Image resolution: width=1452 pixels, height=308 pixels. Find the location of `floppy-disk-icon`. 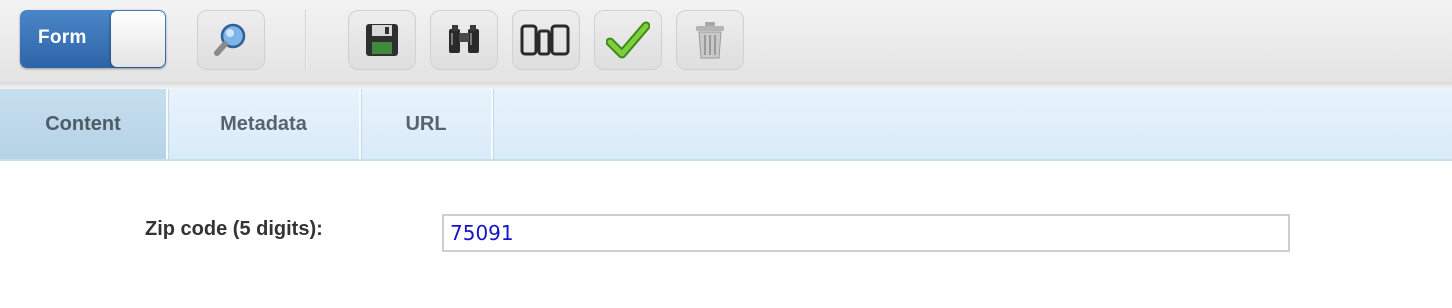

floppy-disk-icon is located at coordinates (382, 40).